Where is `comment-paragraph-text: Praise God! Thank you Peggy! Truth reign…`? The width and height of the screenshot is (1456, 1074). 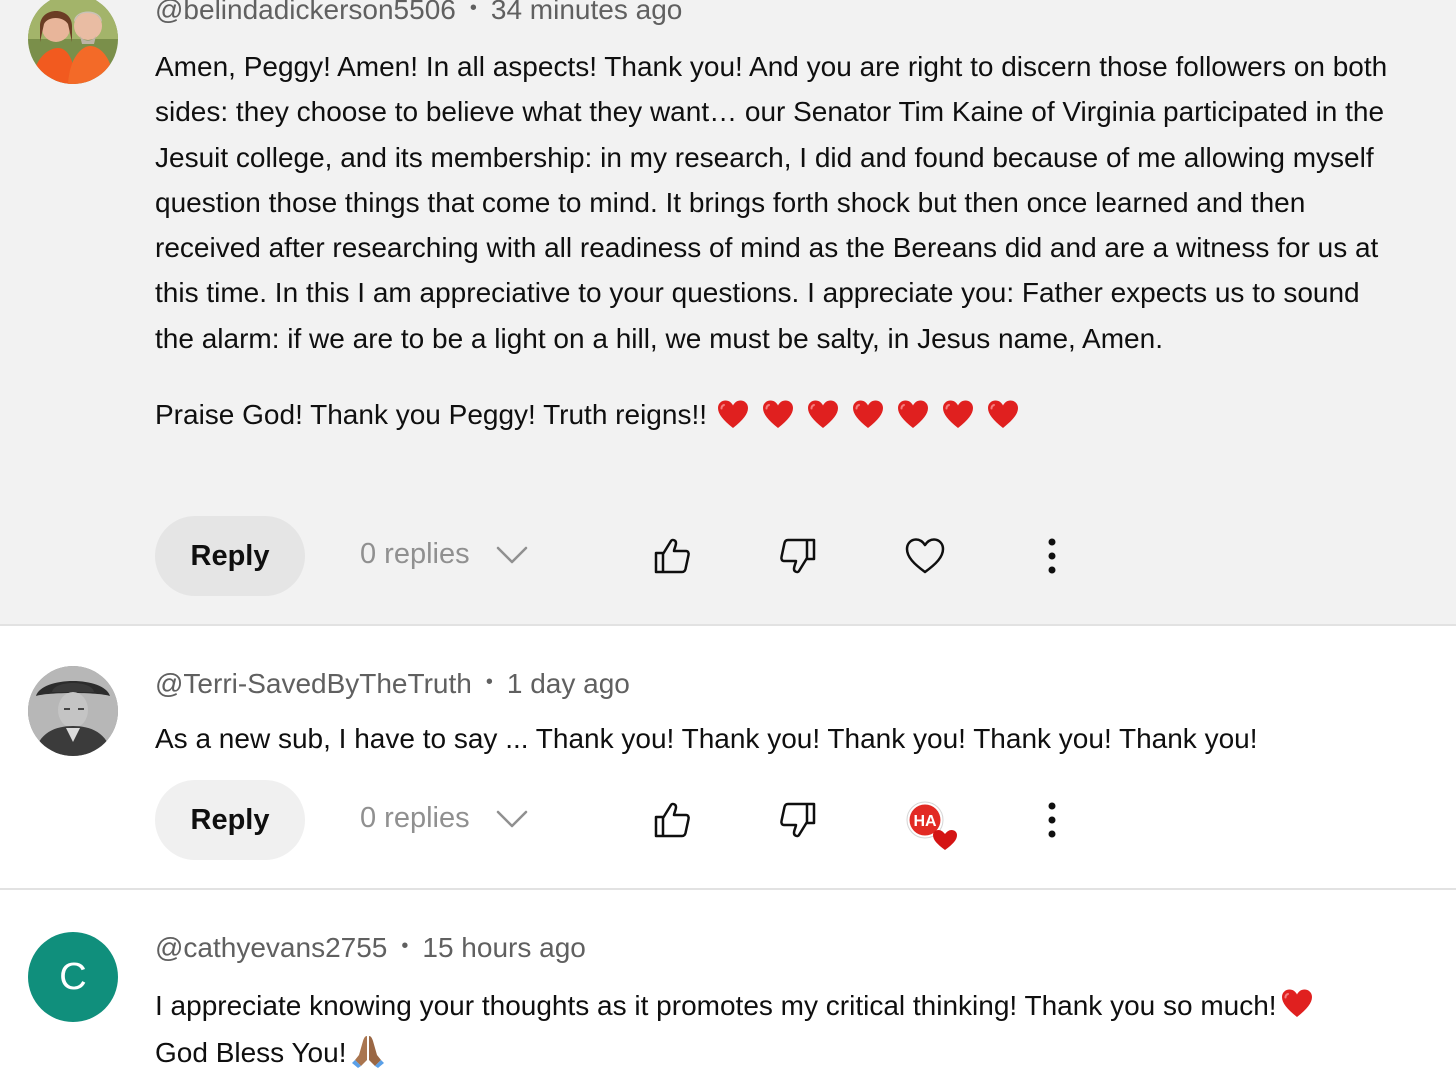 comment-paragraph-text: Praise God! Thank you Peggy! Truth reign… is located at coordinates (431, 415).